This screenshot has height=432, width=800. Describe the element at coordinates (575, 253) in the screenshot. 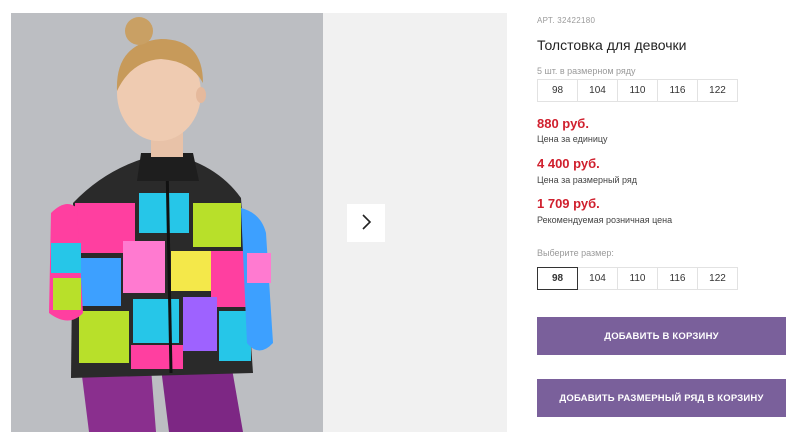

I see `size-picker-label: Выберите размер:` at that location.